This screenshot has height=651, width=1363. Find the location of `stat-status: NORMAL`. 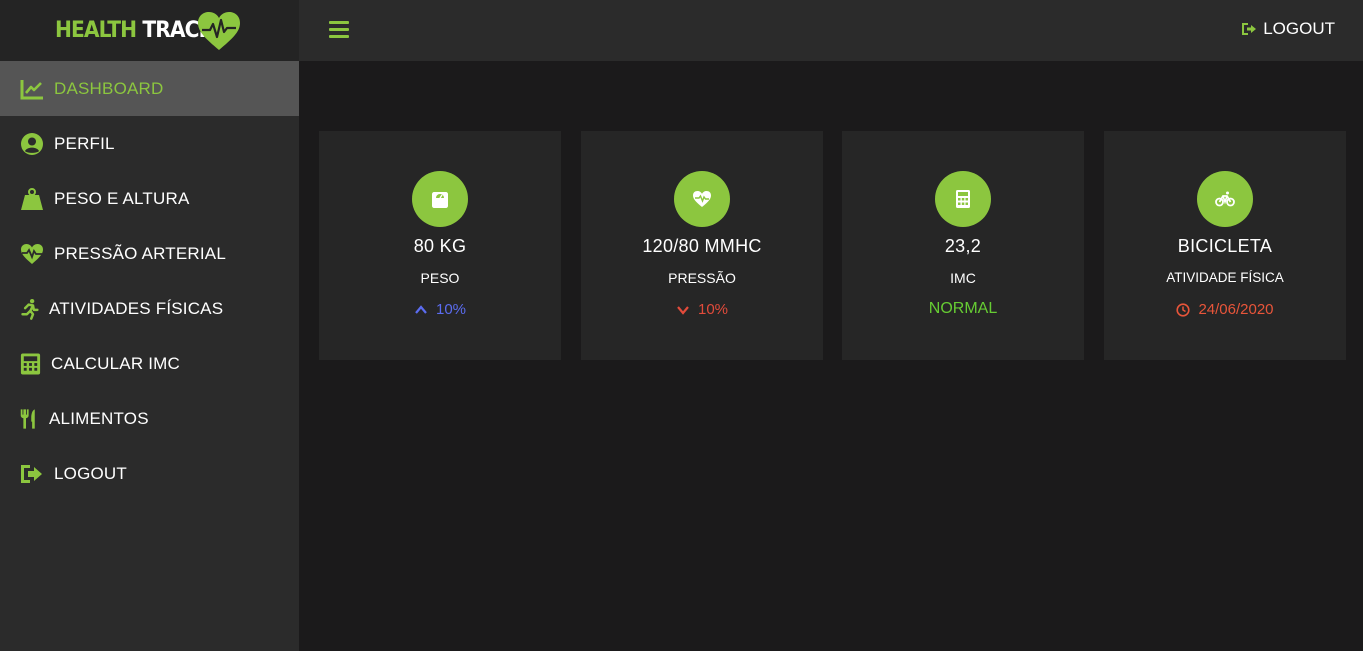

stat-status: NORMAL is located at coordinates (963, 309).